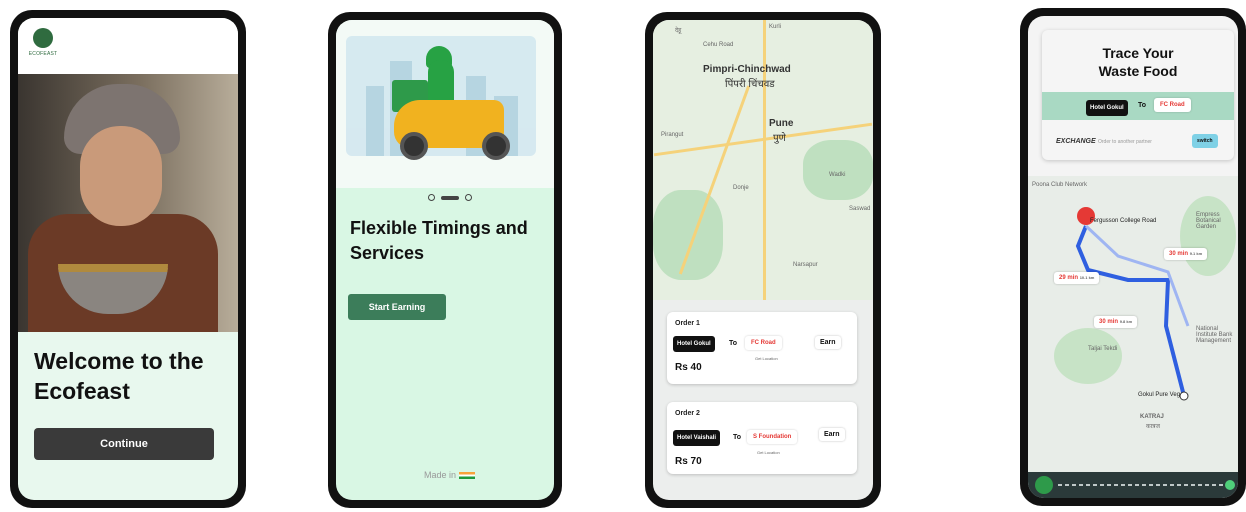 This screenshot has width=1246, height=512. Describe the element at coordinates (718, 45) in the screenshot. I see `map-label-cehu: Cehu Road` at that location.